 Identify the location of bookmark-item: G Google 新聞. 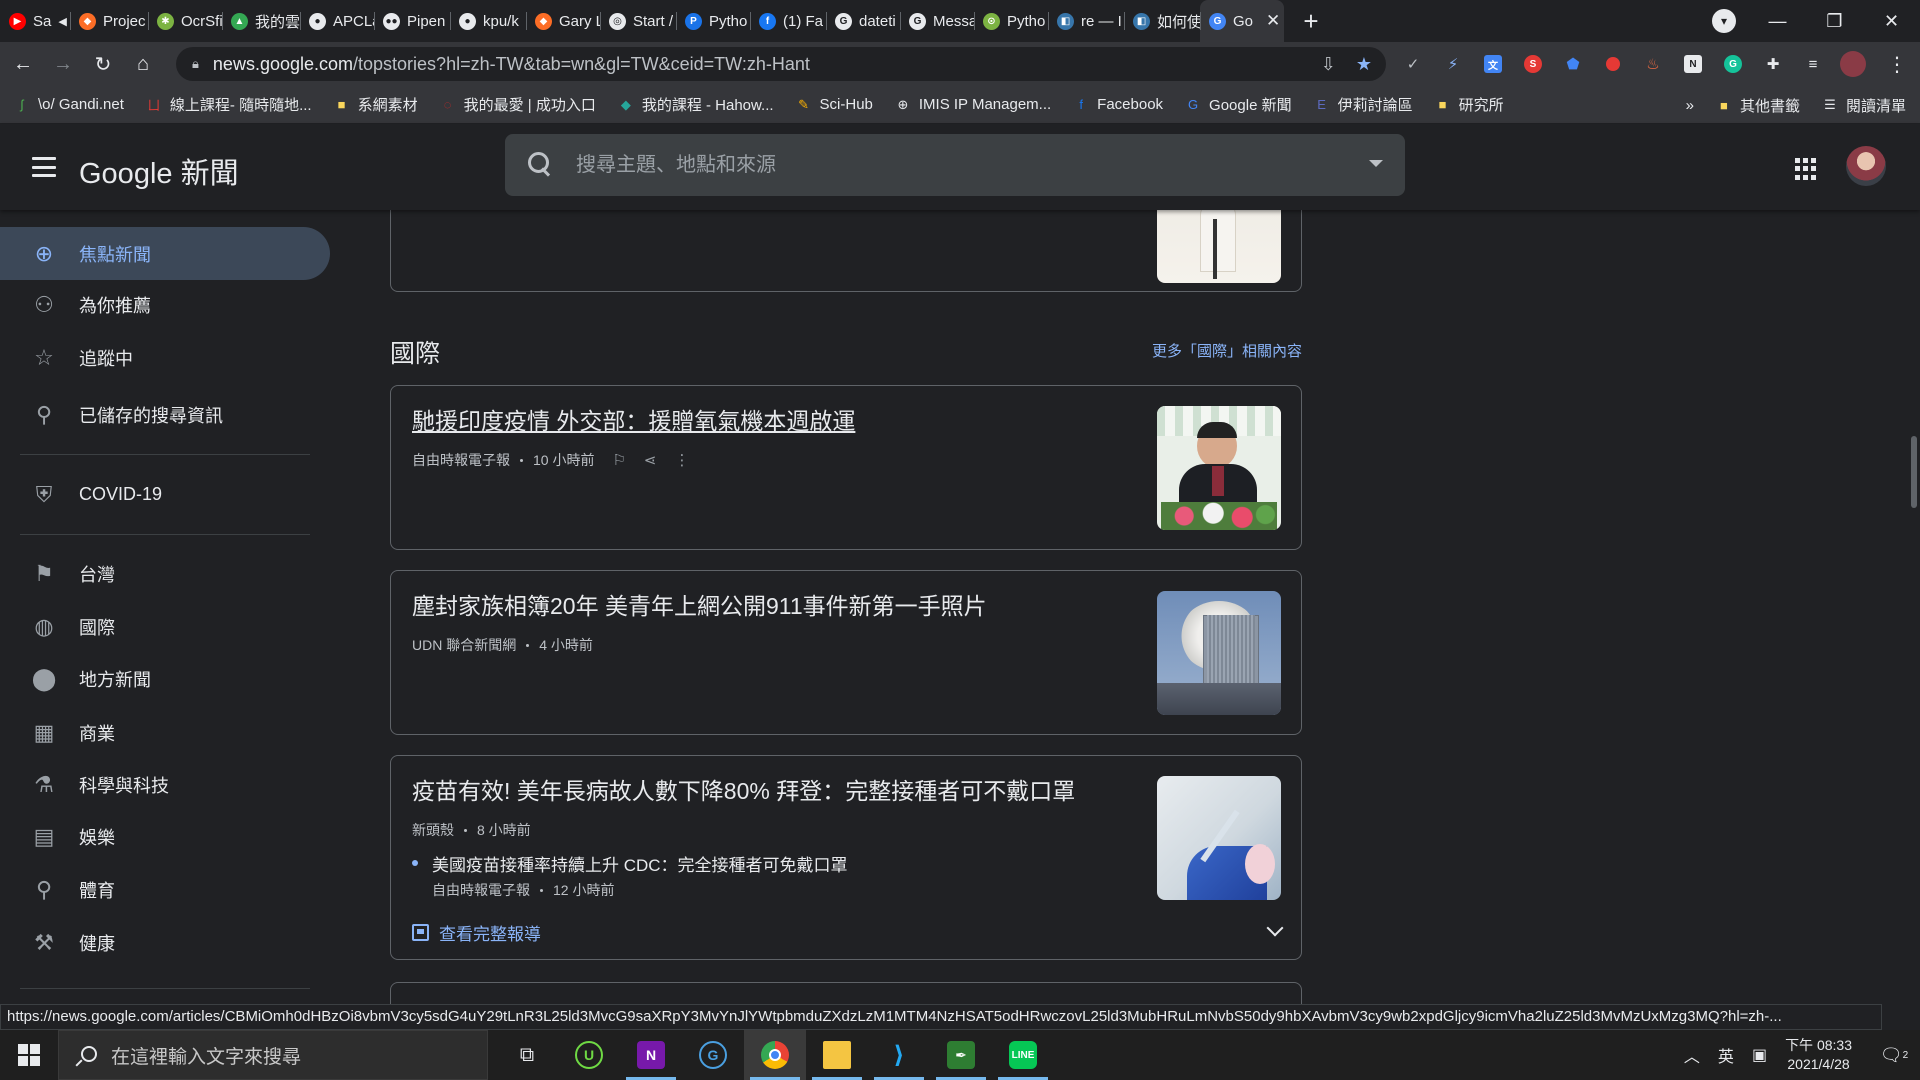
(1238, 104).